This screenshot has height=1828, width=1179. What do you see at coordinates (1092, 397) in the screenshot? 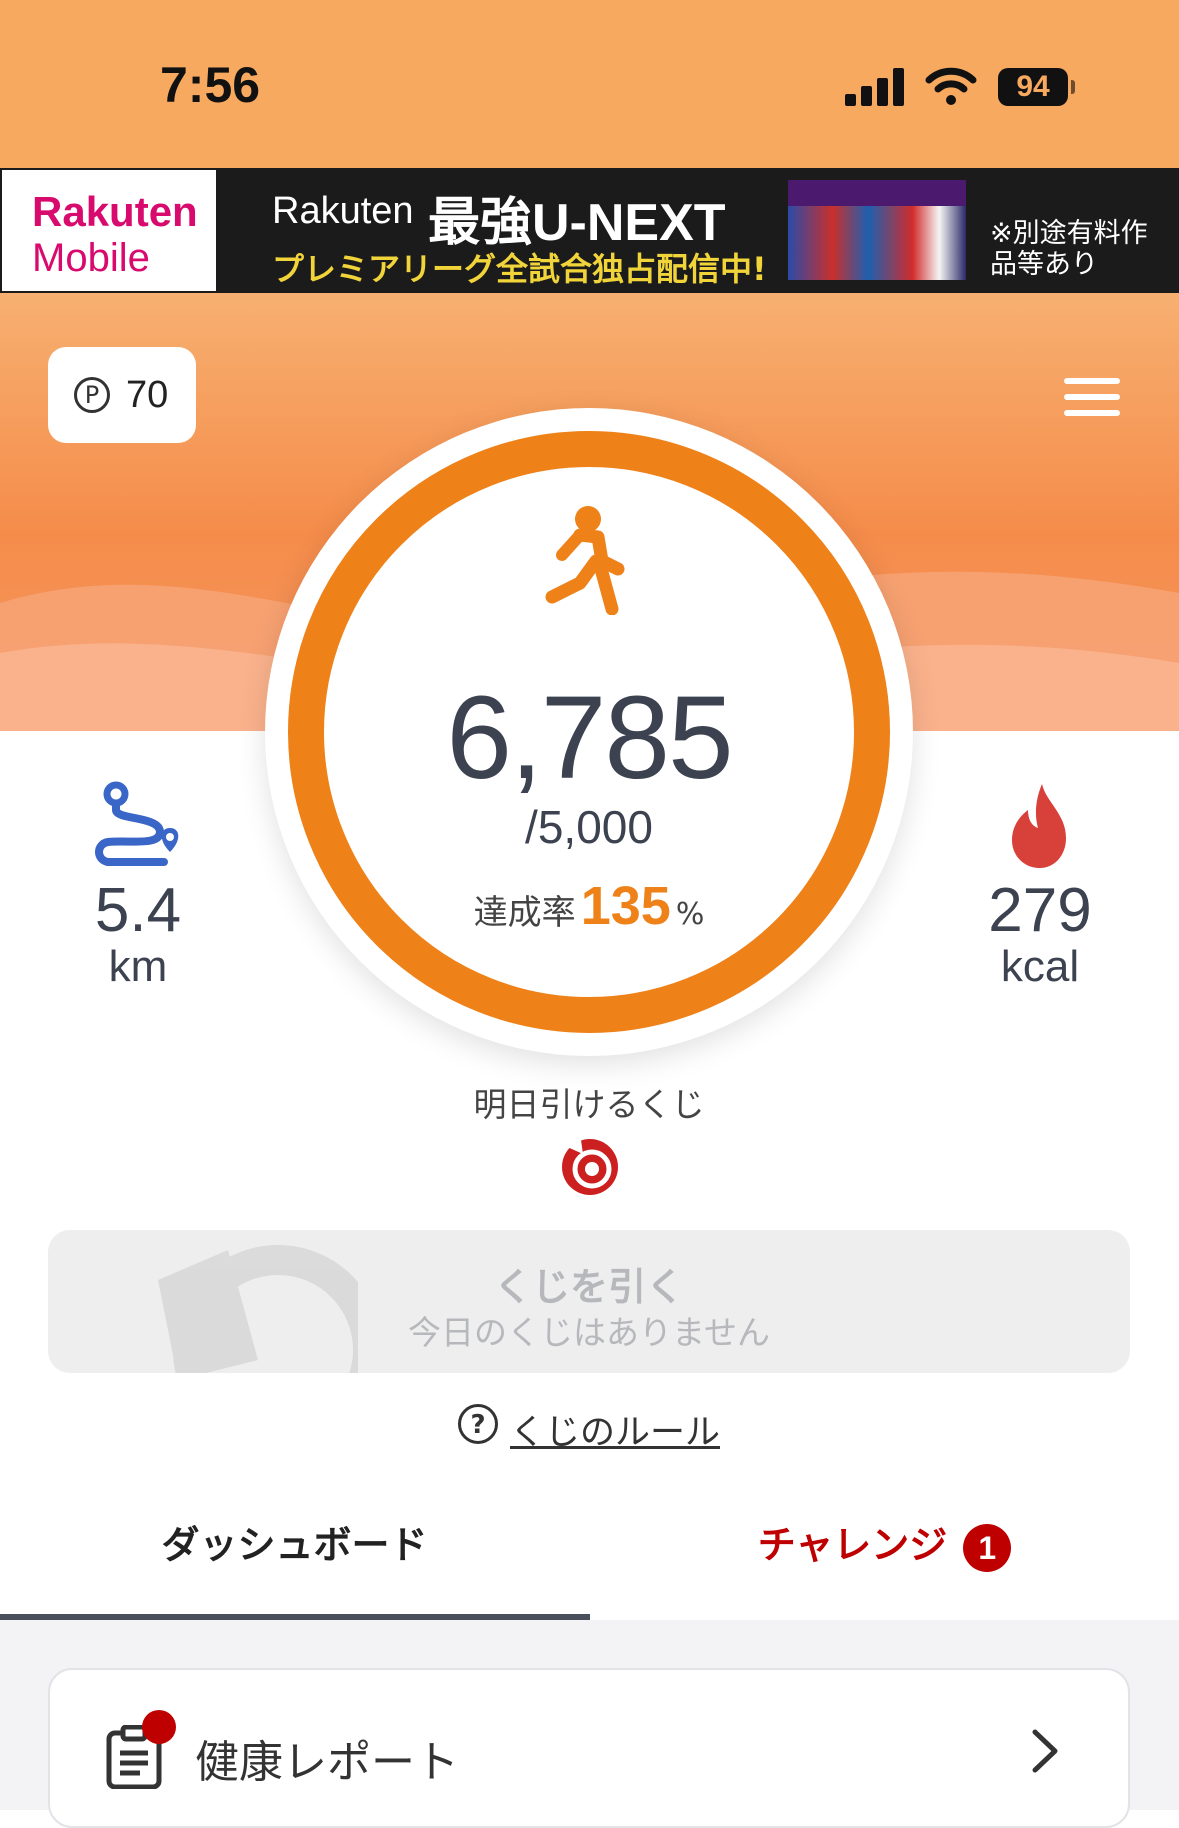
I see `hamburger-menu-icon` at bounding box center [1092, 397].